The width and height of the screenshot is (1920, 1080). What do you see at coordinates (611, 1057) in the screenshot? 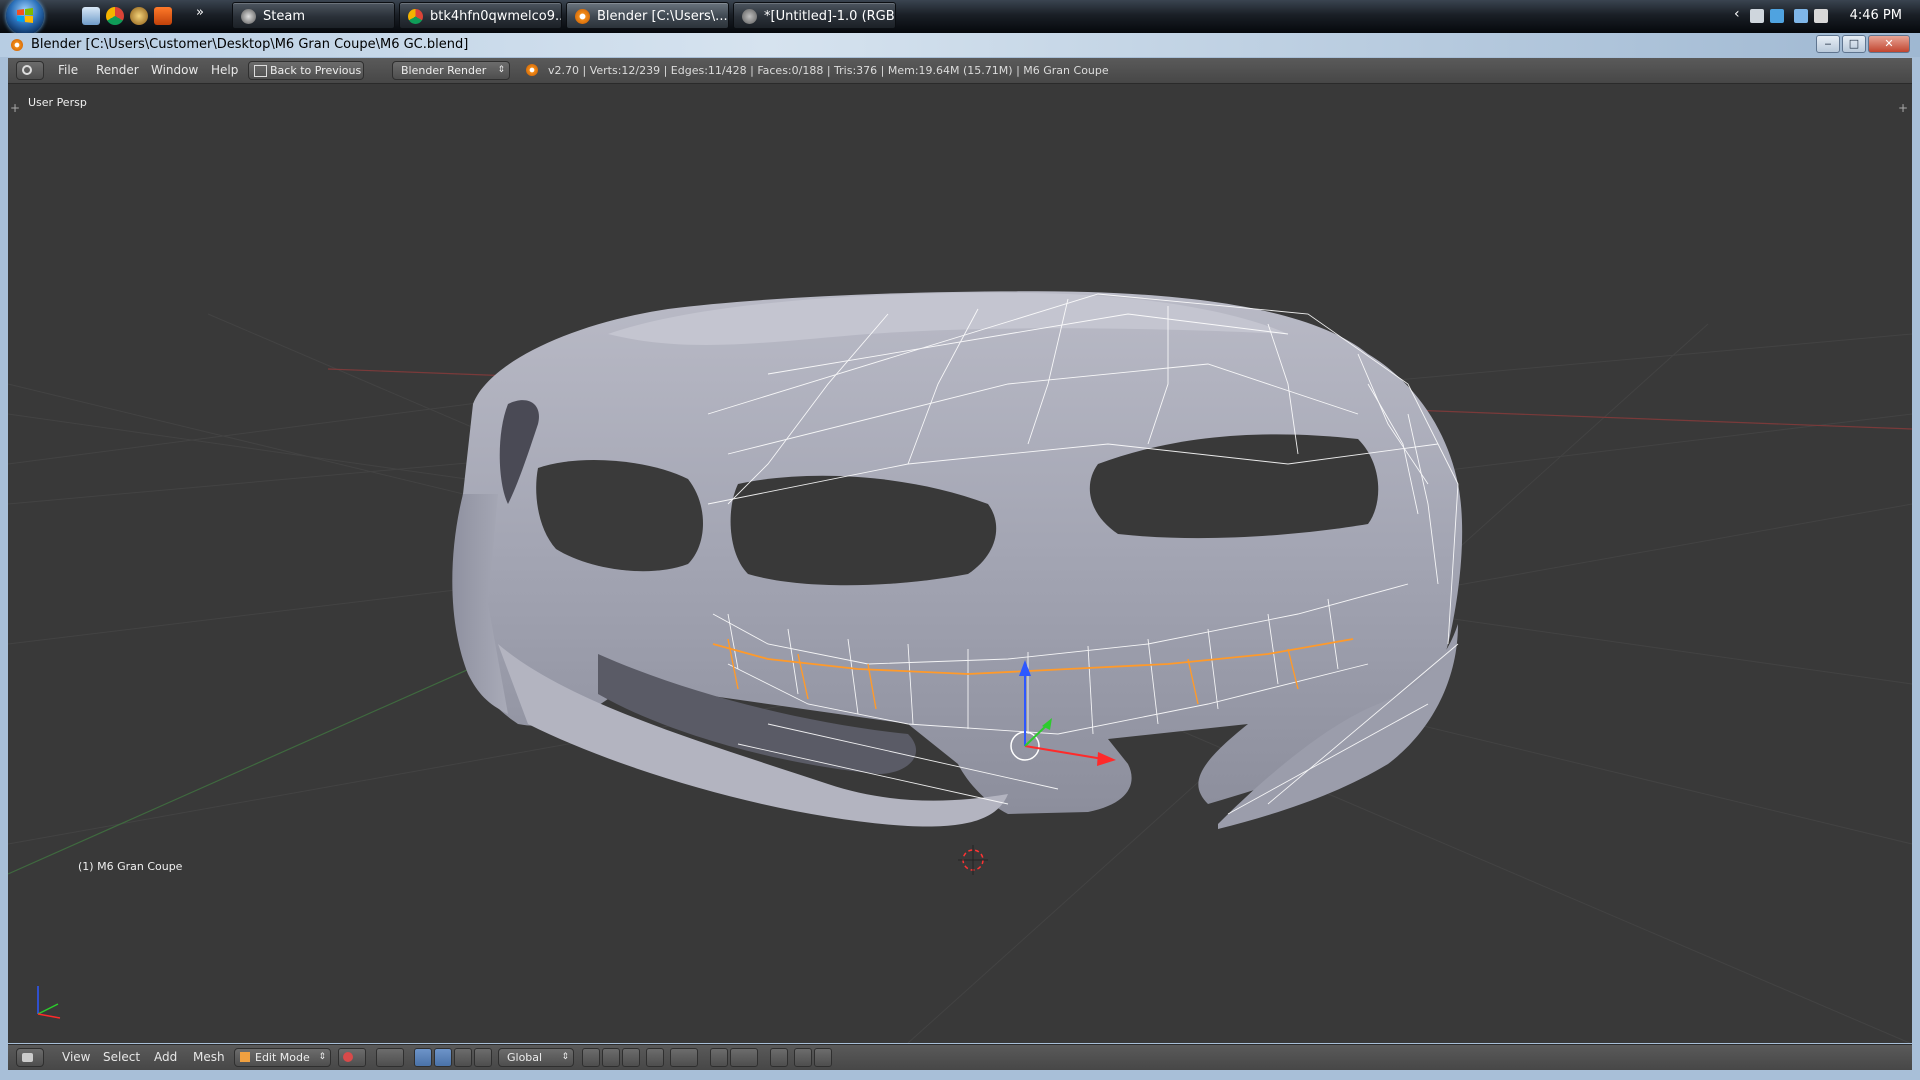
I see `edge-select-mode` at bounding box center [611, 1057].